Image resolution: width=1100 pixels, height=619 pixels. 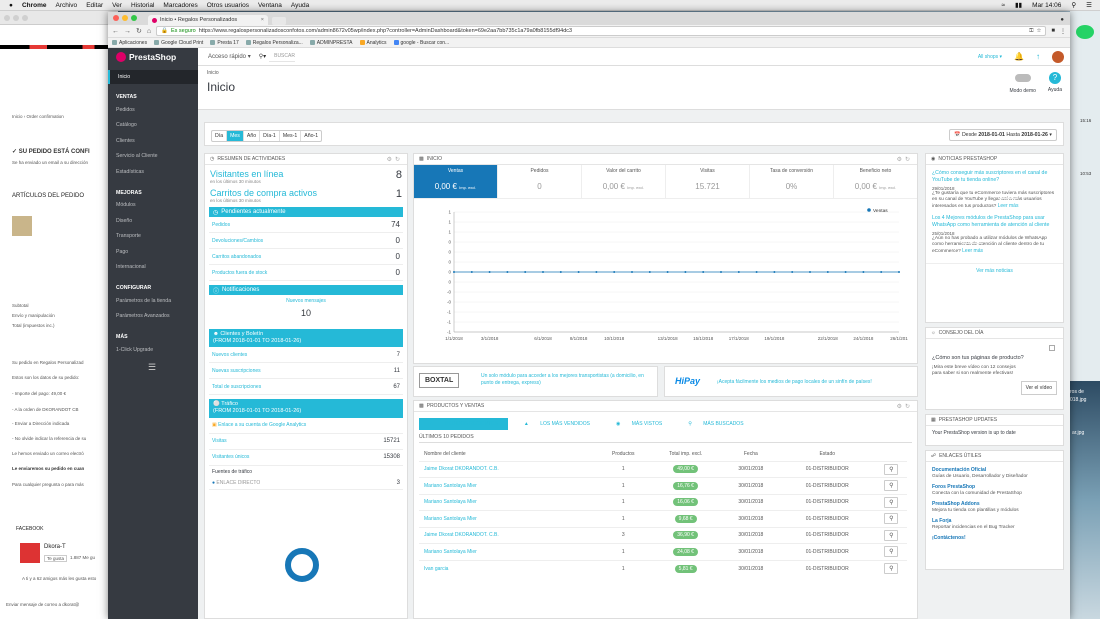 What do you see at coordinates (153, 252) in the screenshot?
I see `sidebar-item-pago: Pago` at bounding box center [153, 252].